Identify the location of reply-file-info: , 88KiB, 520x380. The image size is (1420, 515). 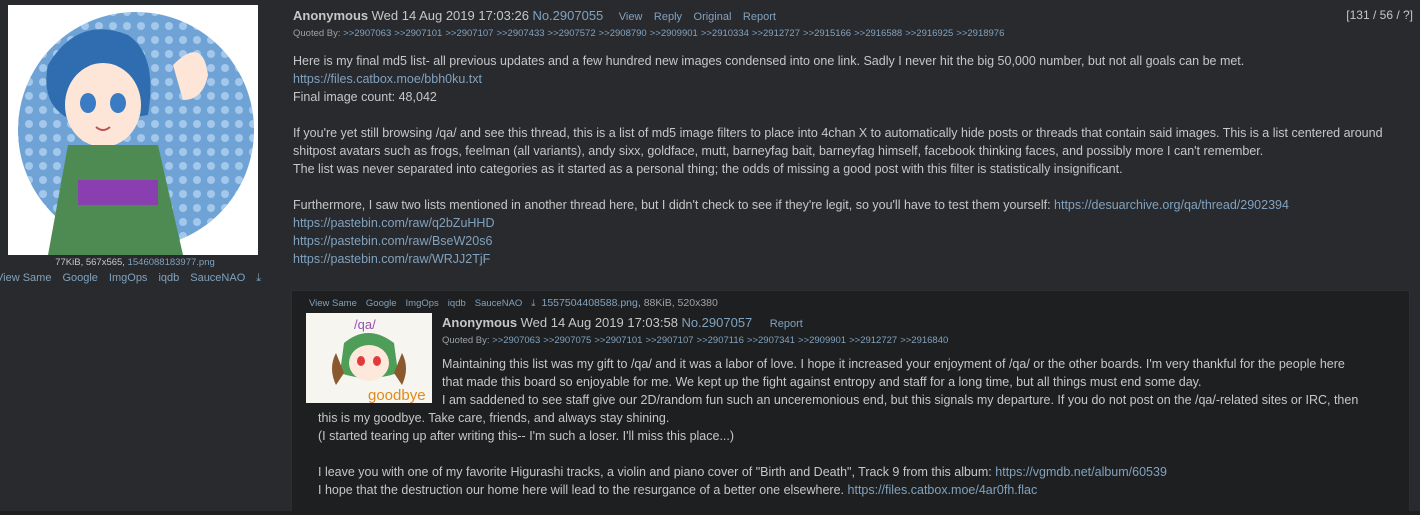
(677, 303).